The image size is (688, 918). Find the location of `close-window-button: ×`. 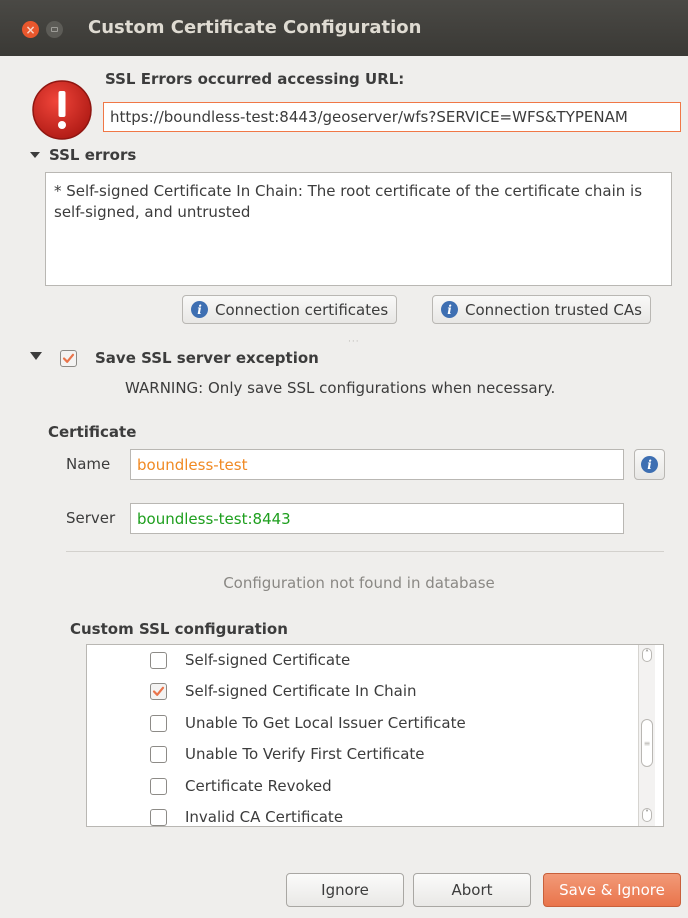

close-window-button: × is located at coordinates (30, 29).